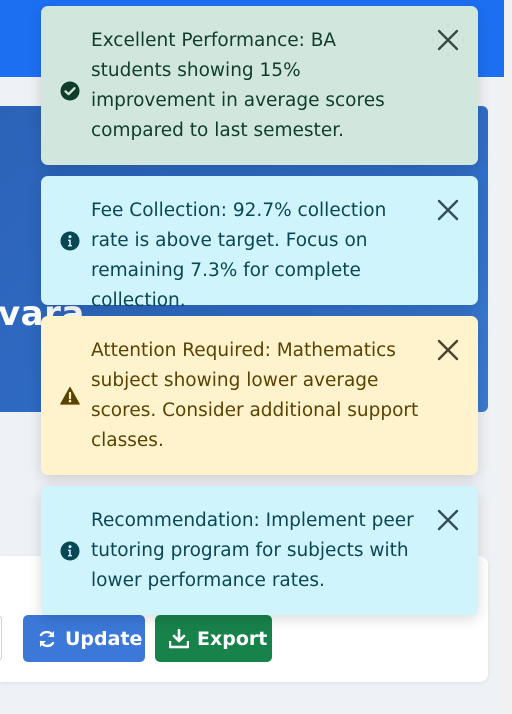 Image resolution: width=512 pixels, height=714 pixels. I want to click on update-button-label: Update, so click(104, 638).